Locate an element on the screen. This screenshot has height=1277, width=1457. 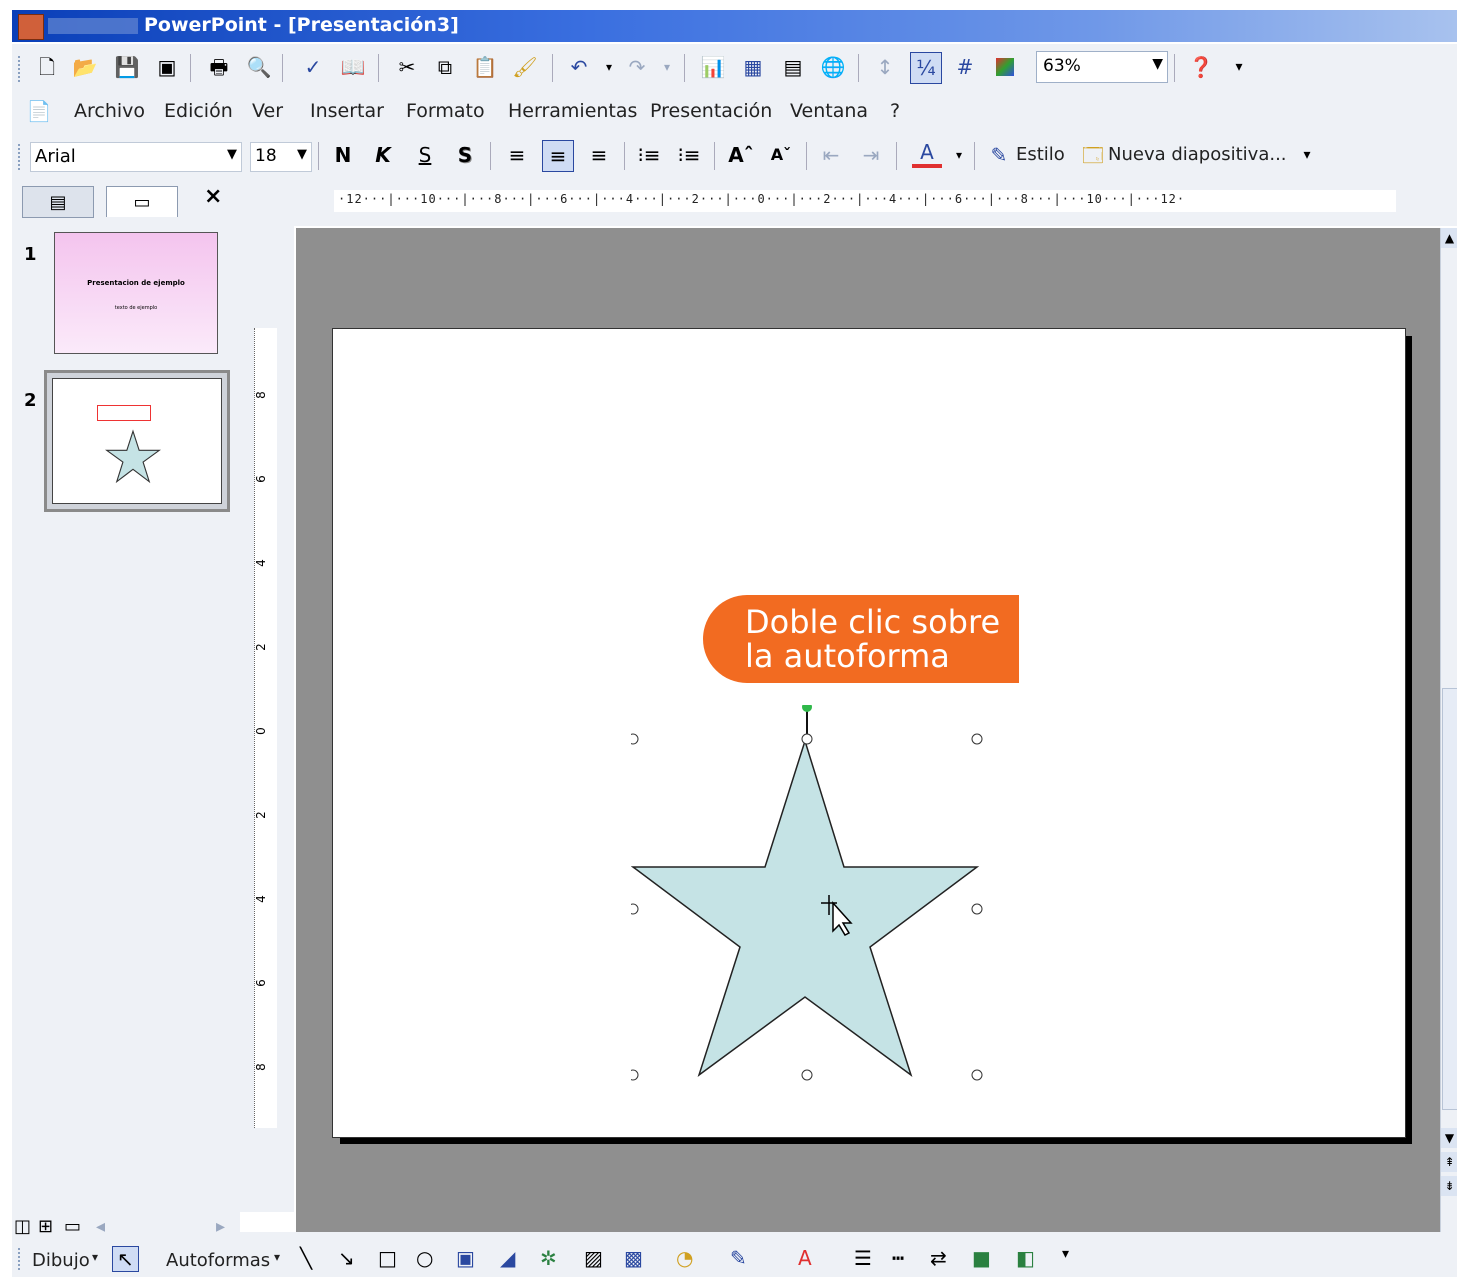
tab-slides: ▭ is located at coordinates (142, 201).